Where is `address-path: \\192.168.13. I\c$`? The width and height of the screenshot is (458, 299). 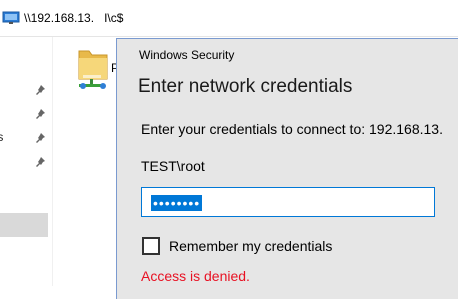 address-path: \\192.168.13. I\c$ is located at coordinates (73, 18).